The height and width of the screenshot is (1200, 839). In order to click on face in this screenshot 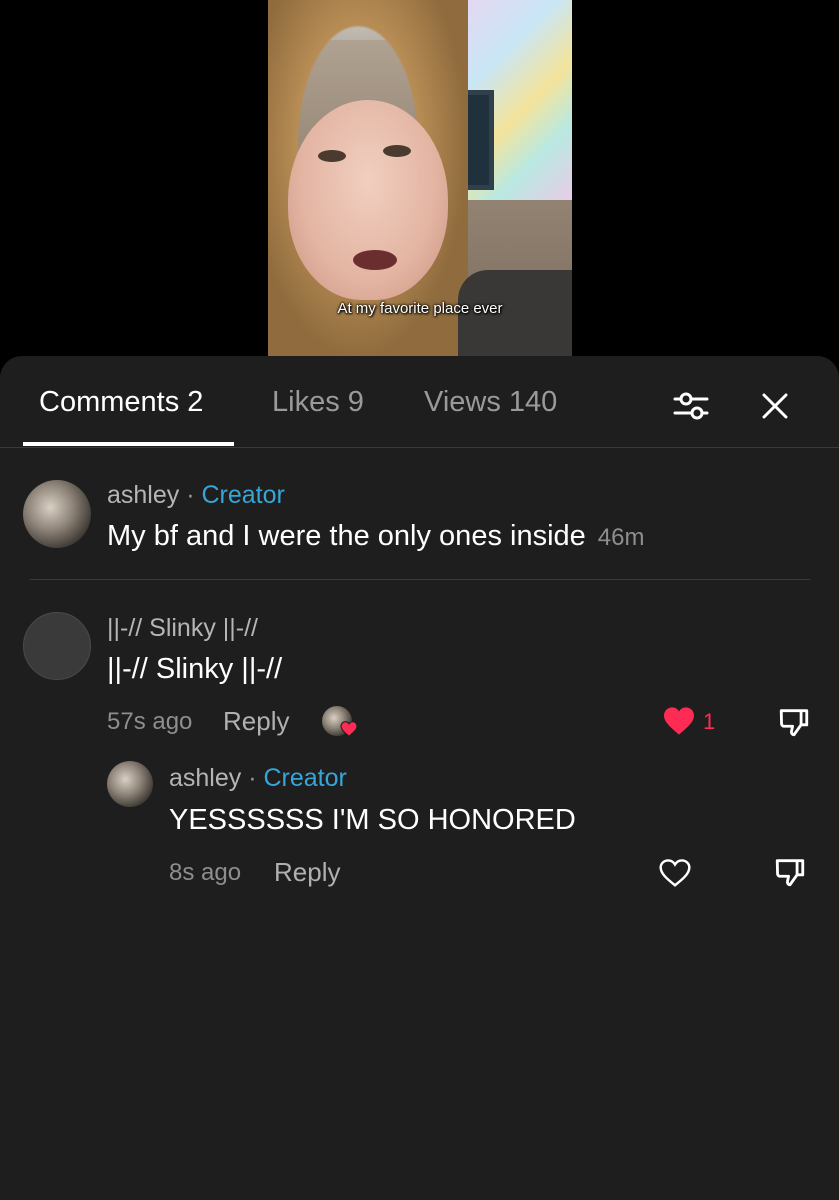, I will do `click(368, 200)`.